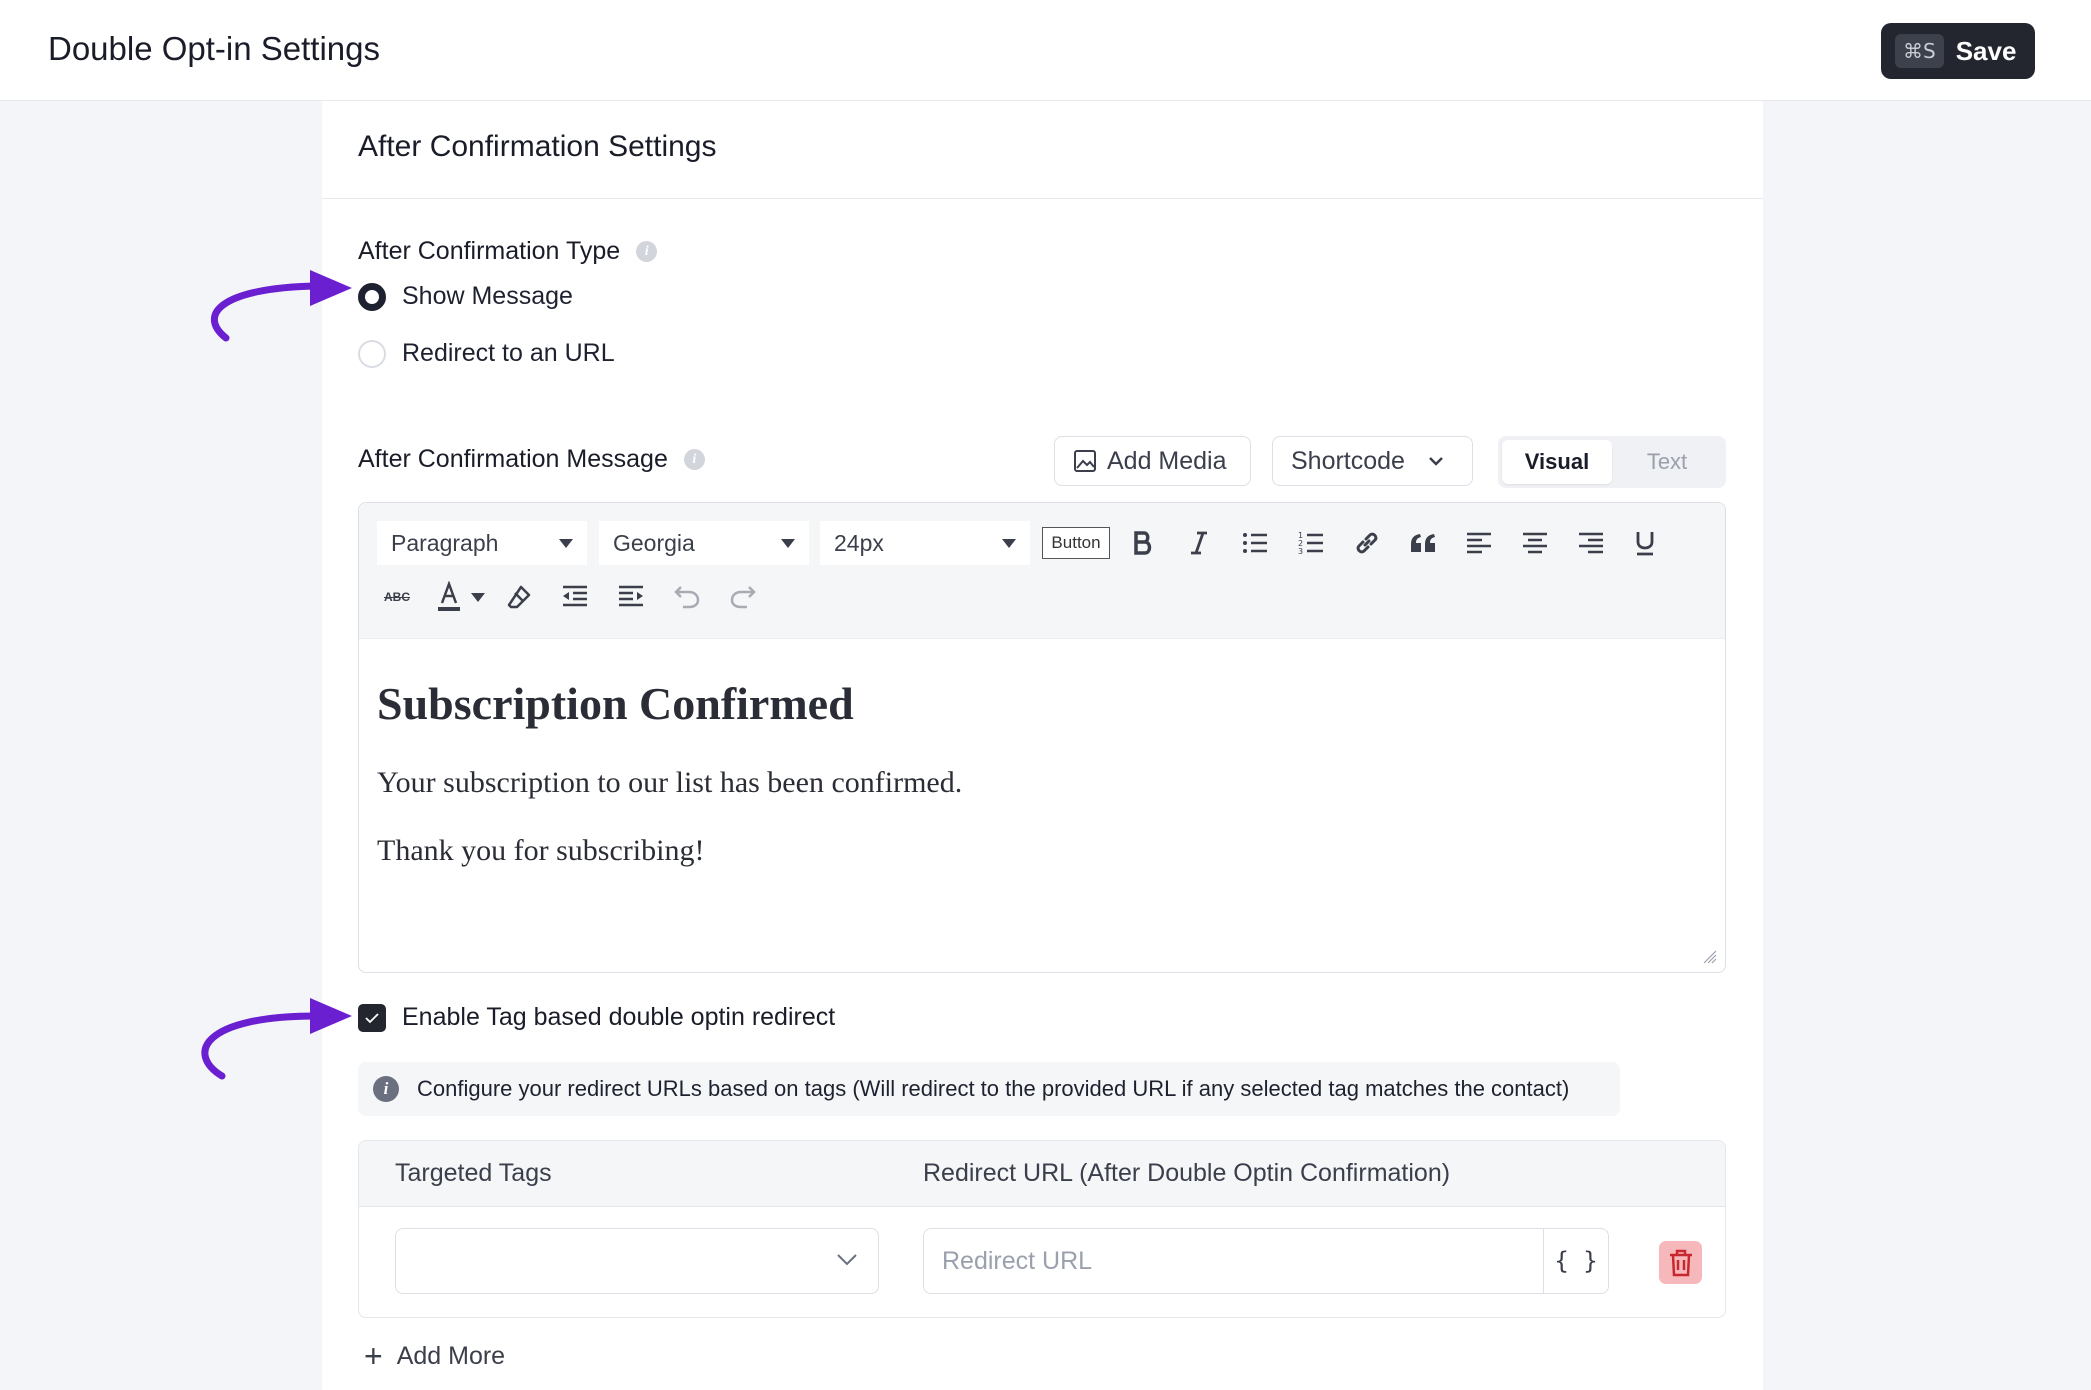 Image resolution: width=2091 pixels, height=1390 pixels. Describe the element at coordinates (1667, 462) in the screenshot. I see `tab-text: Text` at that location.